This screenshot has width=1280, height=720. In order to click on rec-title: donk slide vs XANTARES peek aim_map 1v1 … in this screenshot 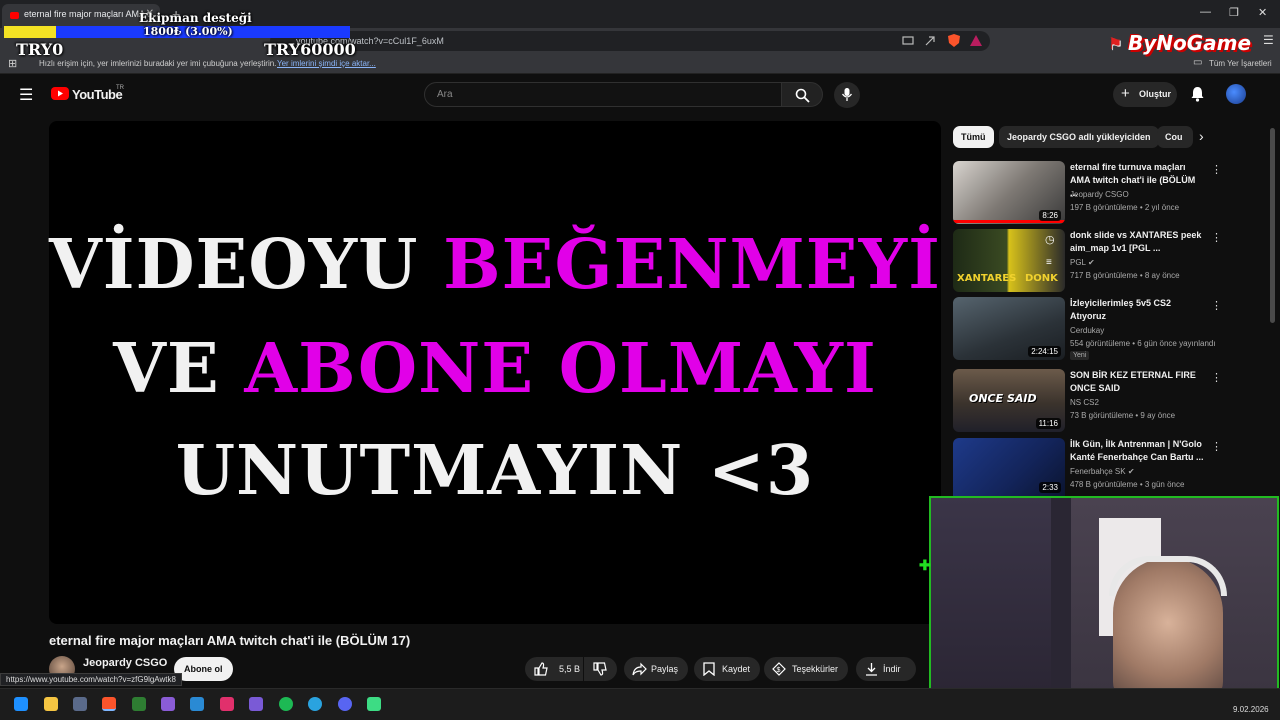, I will do `click(1137, 242)`.